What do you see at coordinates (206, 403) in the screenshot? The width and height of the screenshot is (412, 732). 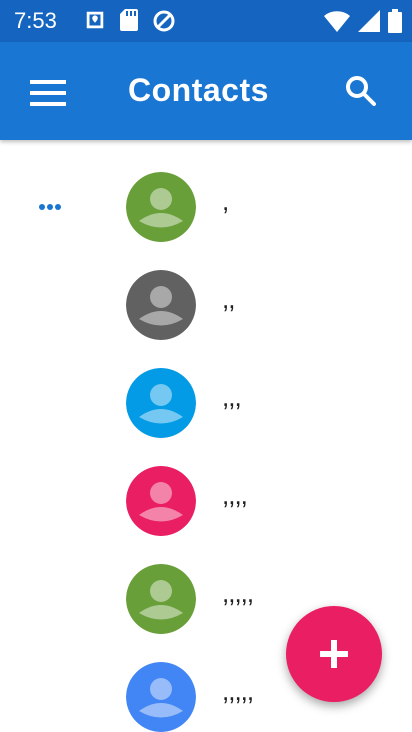 I see `contact-row: ,,,` at bounding box center [206, 403].